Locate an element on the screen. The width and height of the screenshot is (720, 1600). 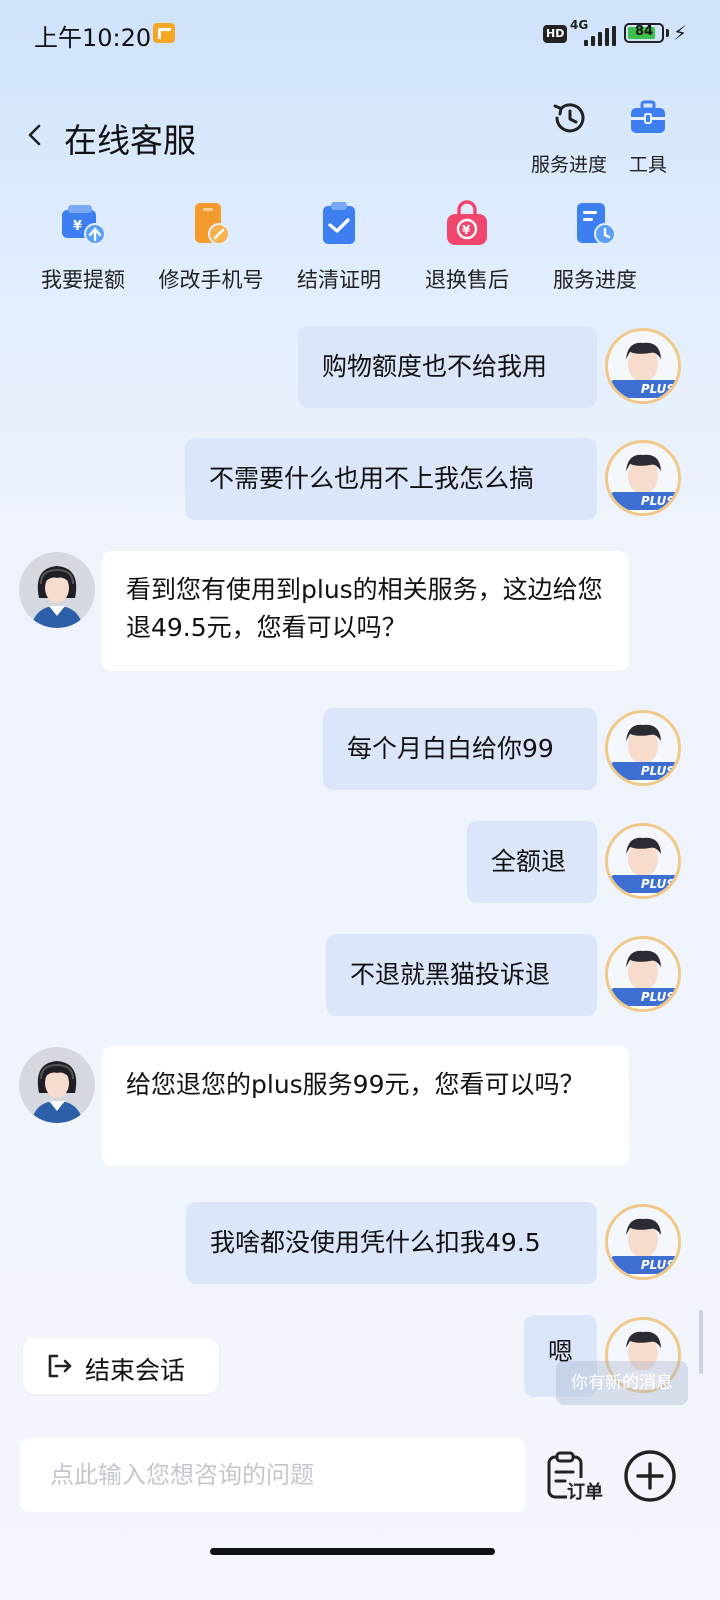
end-session-label: 结束会话 is located at coordinates (135, 1370).